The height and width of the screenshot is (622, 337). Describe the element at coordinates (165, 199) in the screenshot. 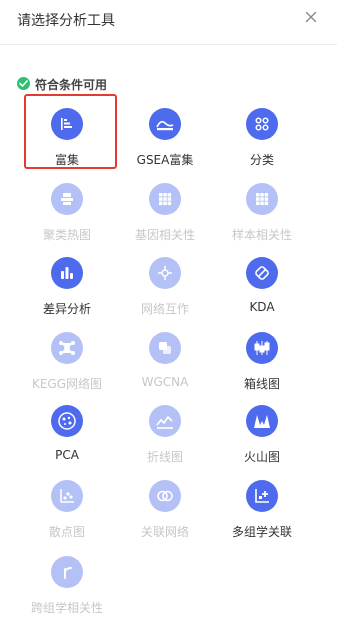

I see `gene-correlation-icon` at that location.